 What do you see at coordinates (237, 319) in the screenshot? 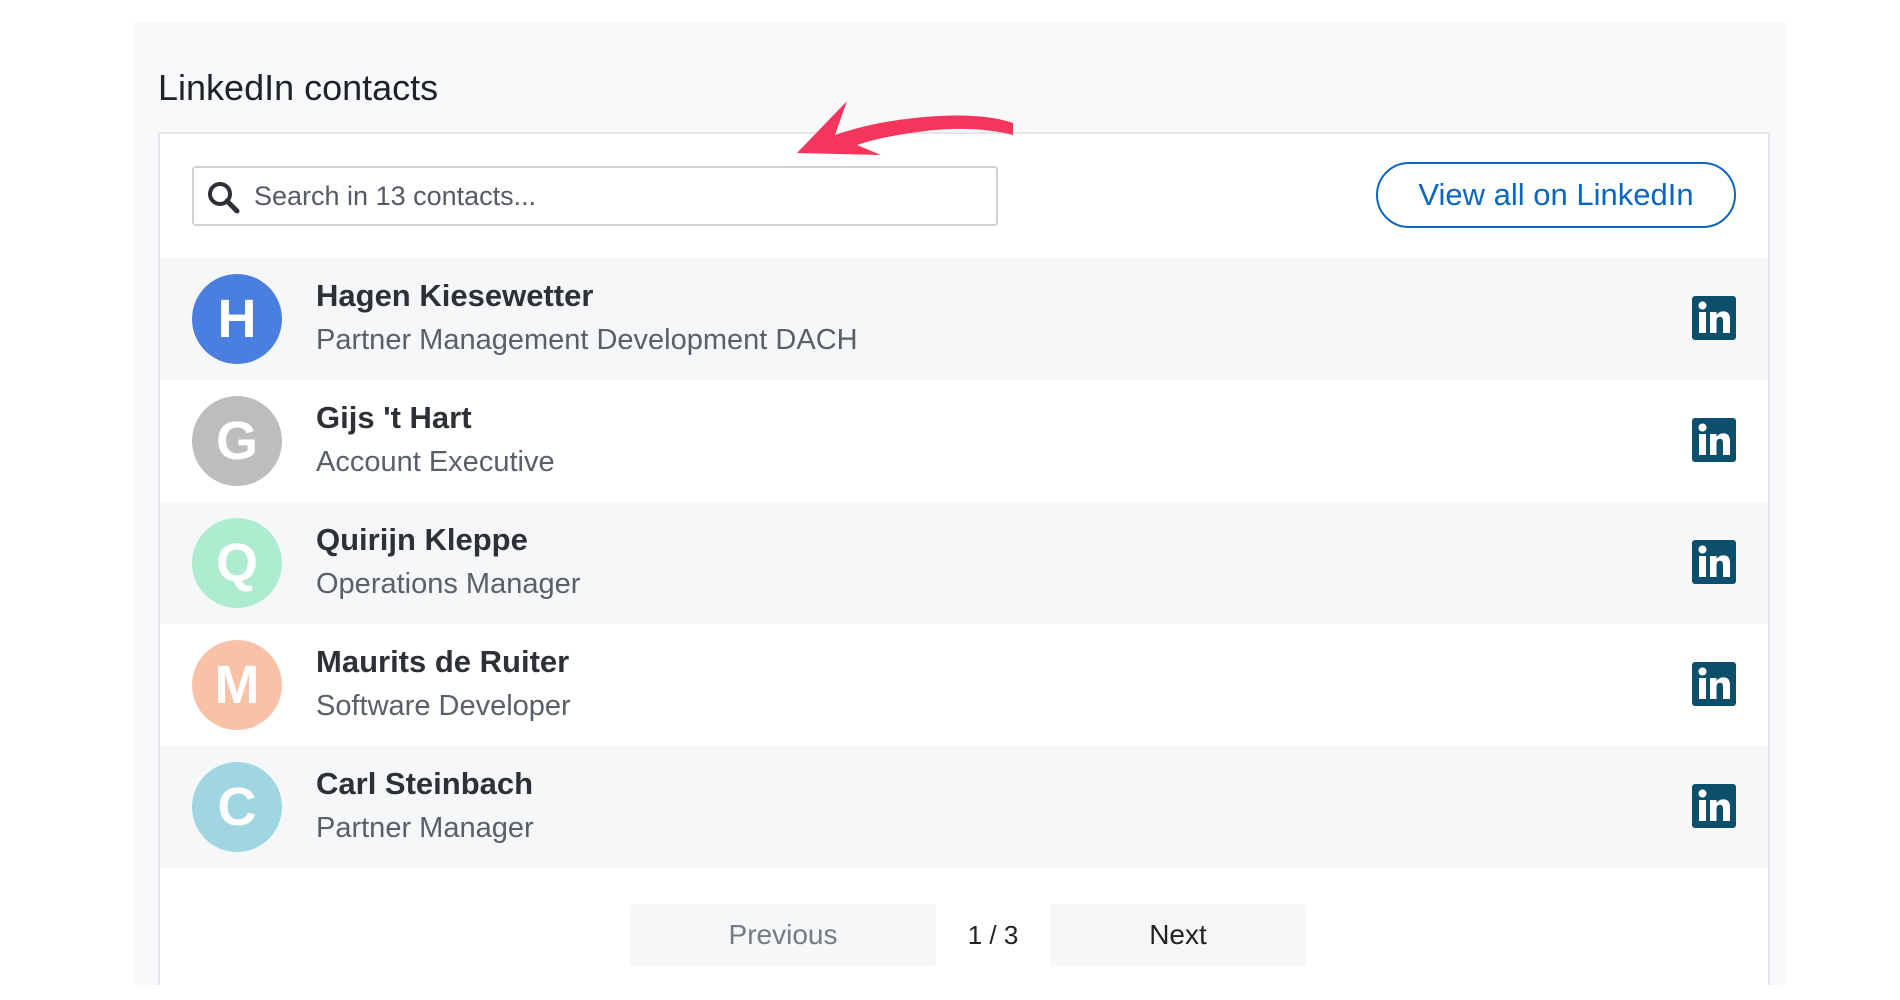
I see `avatar: H` at bounding box center [237, 319].